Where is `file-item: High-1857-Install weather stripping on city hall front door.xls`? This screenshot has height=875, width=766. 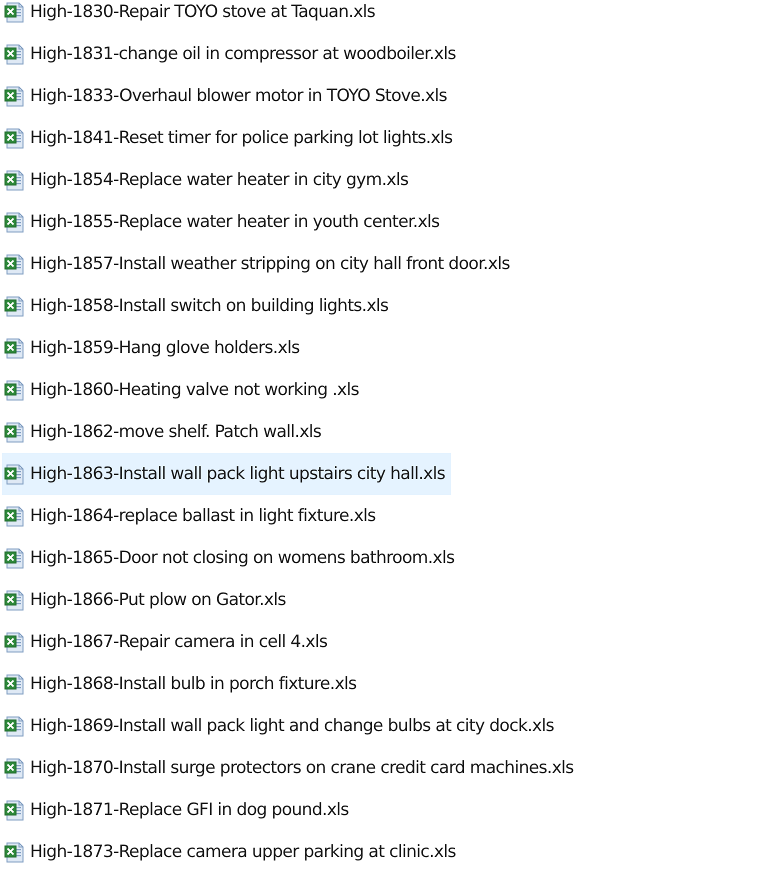 file-item: High-1857-Install weather stripping on city hall front door.xls is located at coordinates (259, 264).